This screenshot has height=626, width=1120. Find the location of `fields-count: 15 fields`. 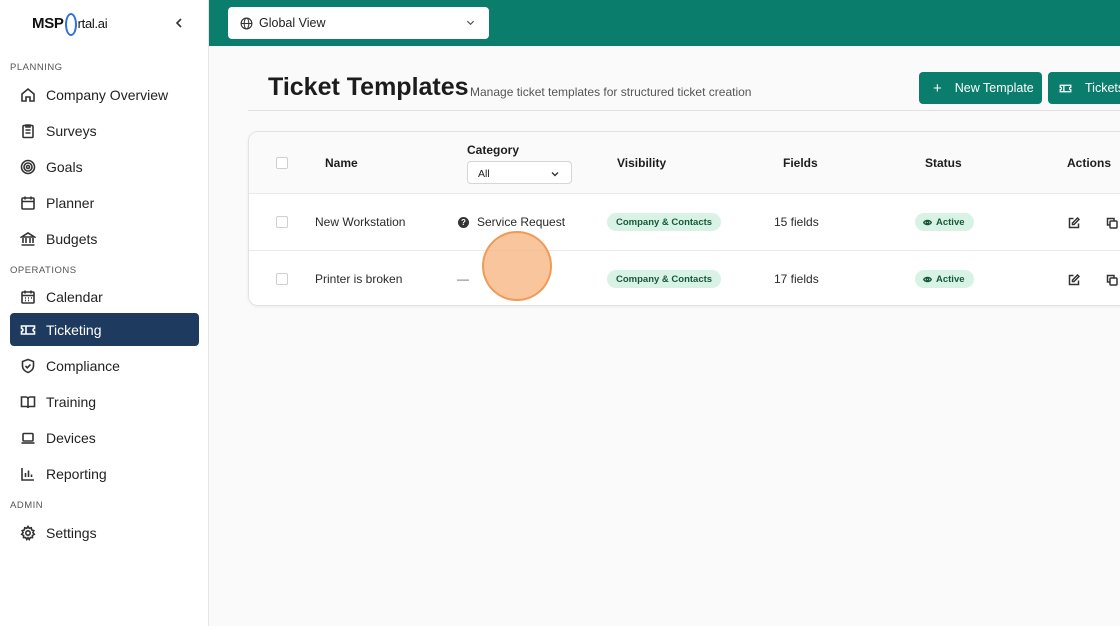

fields-count: 15 fields is located at coordinates (796, 222).